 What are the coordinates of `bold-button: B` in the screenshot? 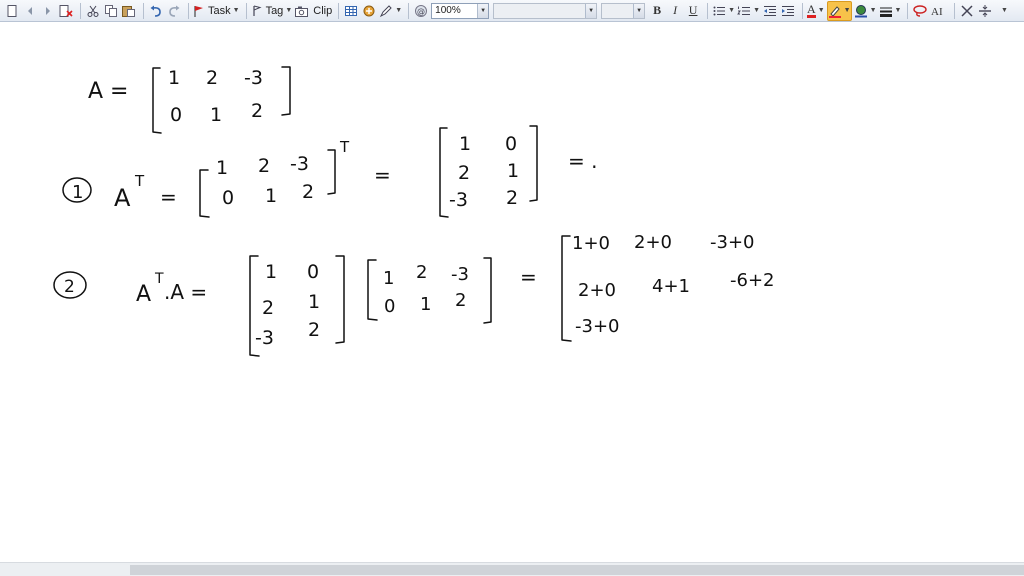 It's located at (657, 11).